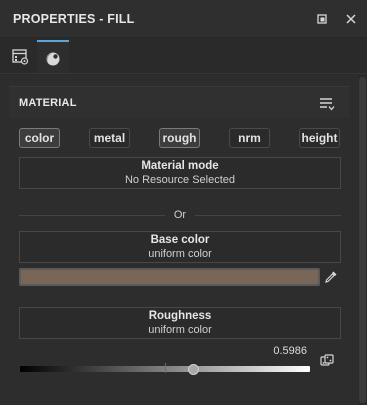 This screenshot has width=367, height=405. Describe the element at coordinates (180, 323) in the screenshot. I see `roughness-selector: Roughness uniform color` at that location.